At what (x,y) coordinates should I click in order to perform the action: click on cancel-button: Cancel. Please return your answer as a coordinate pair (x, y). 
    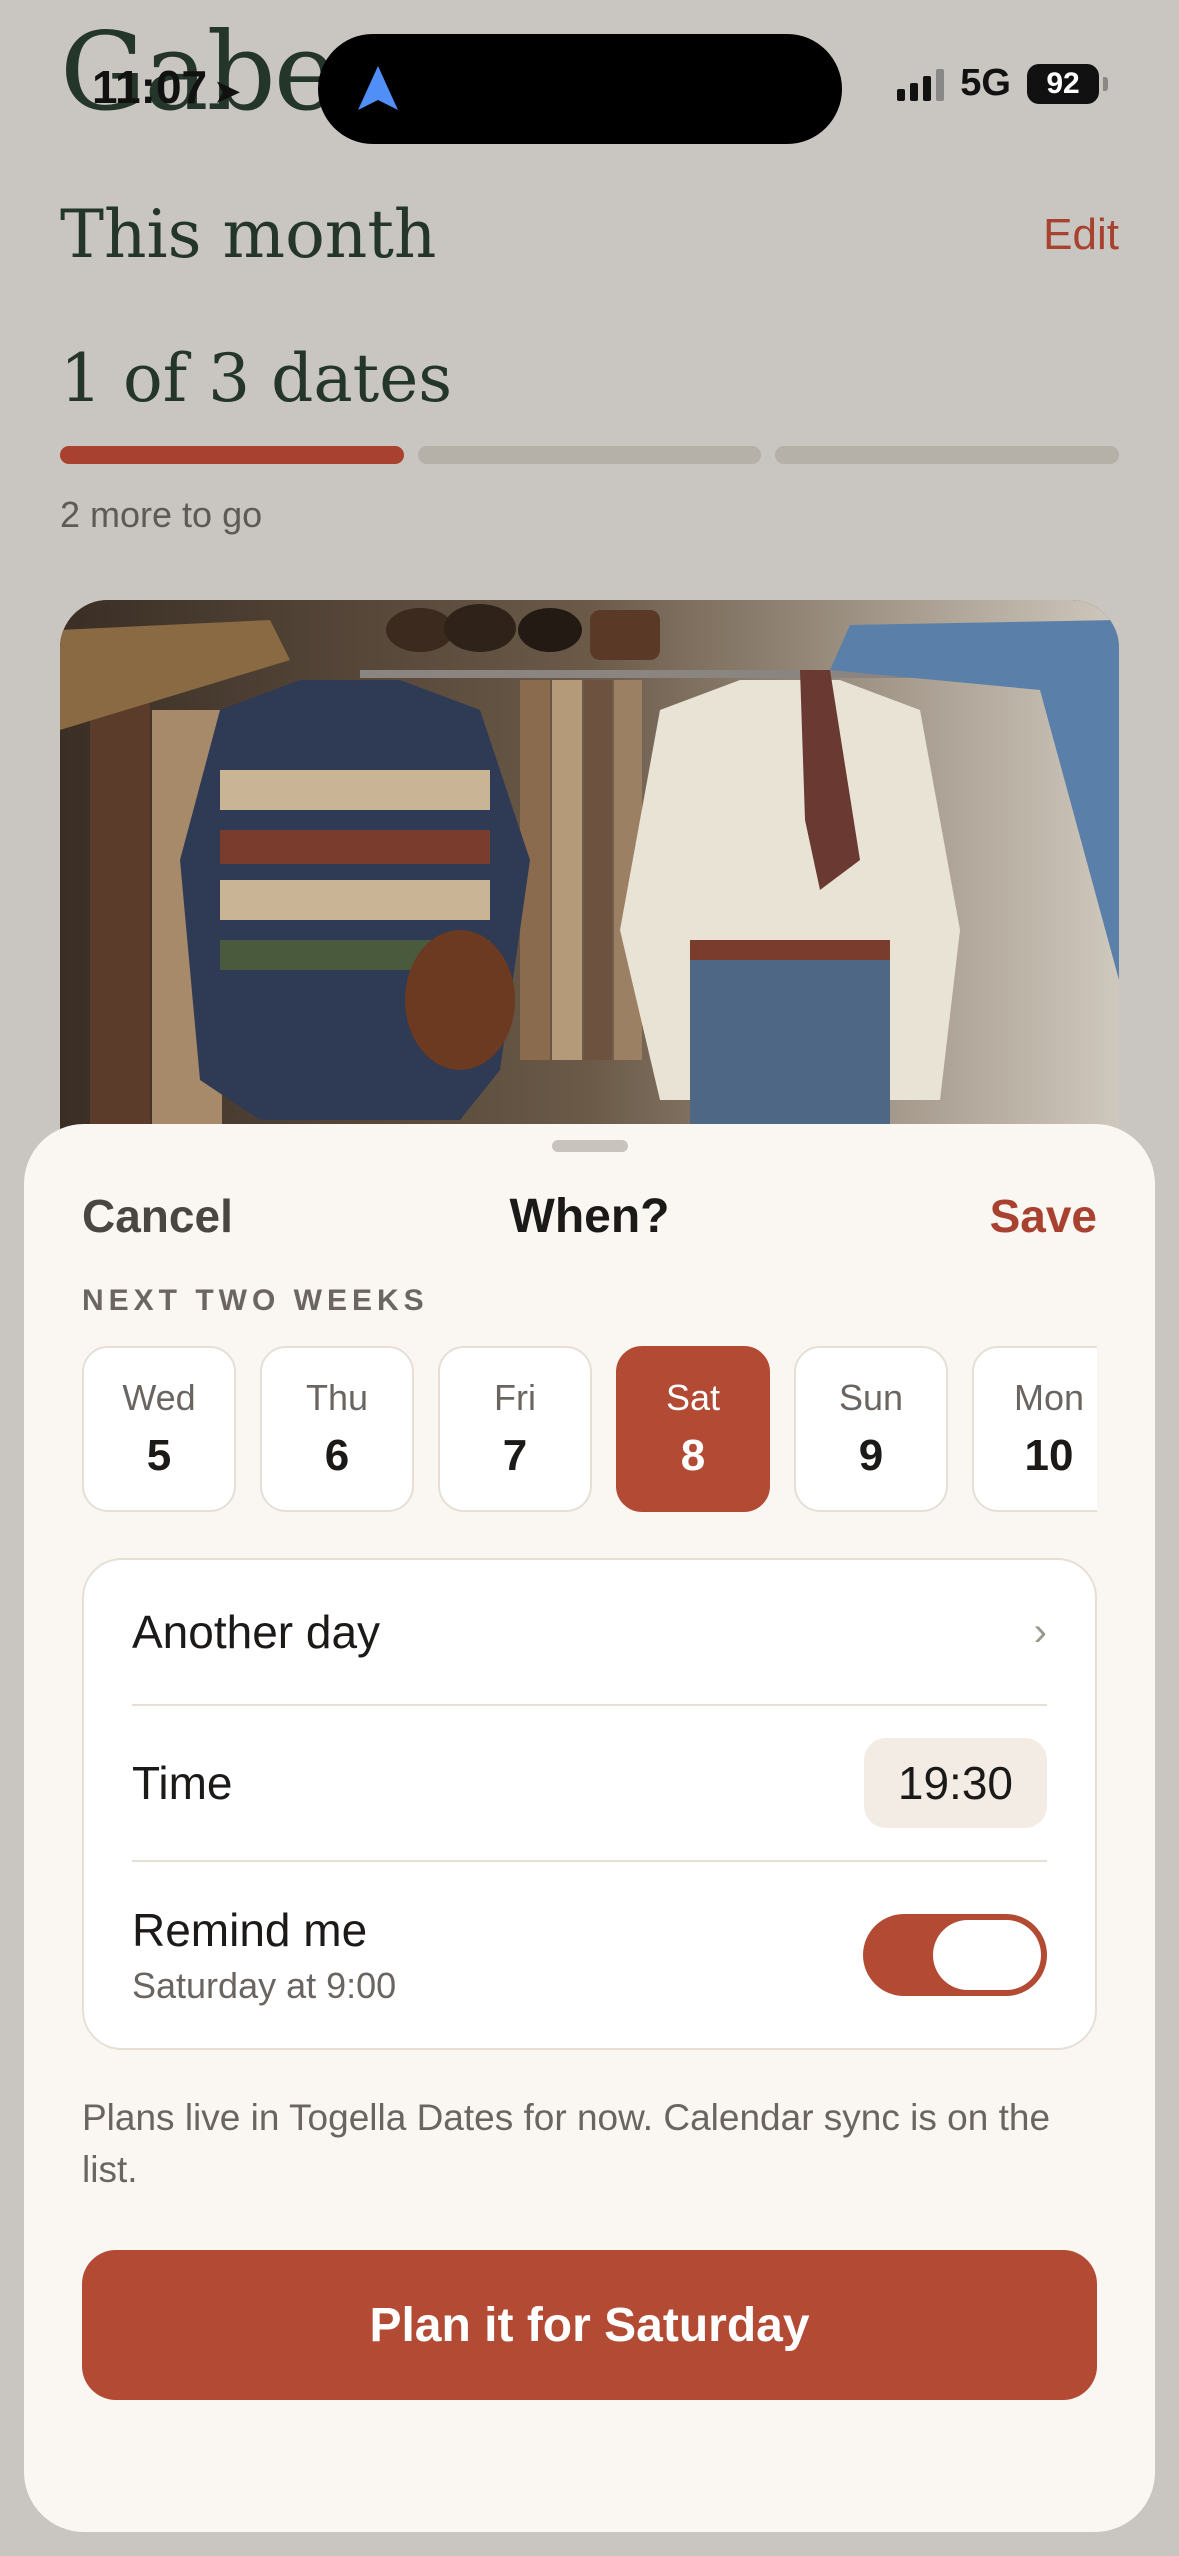
    Looking at the image, I should click on (157, 1216).